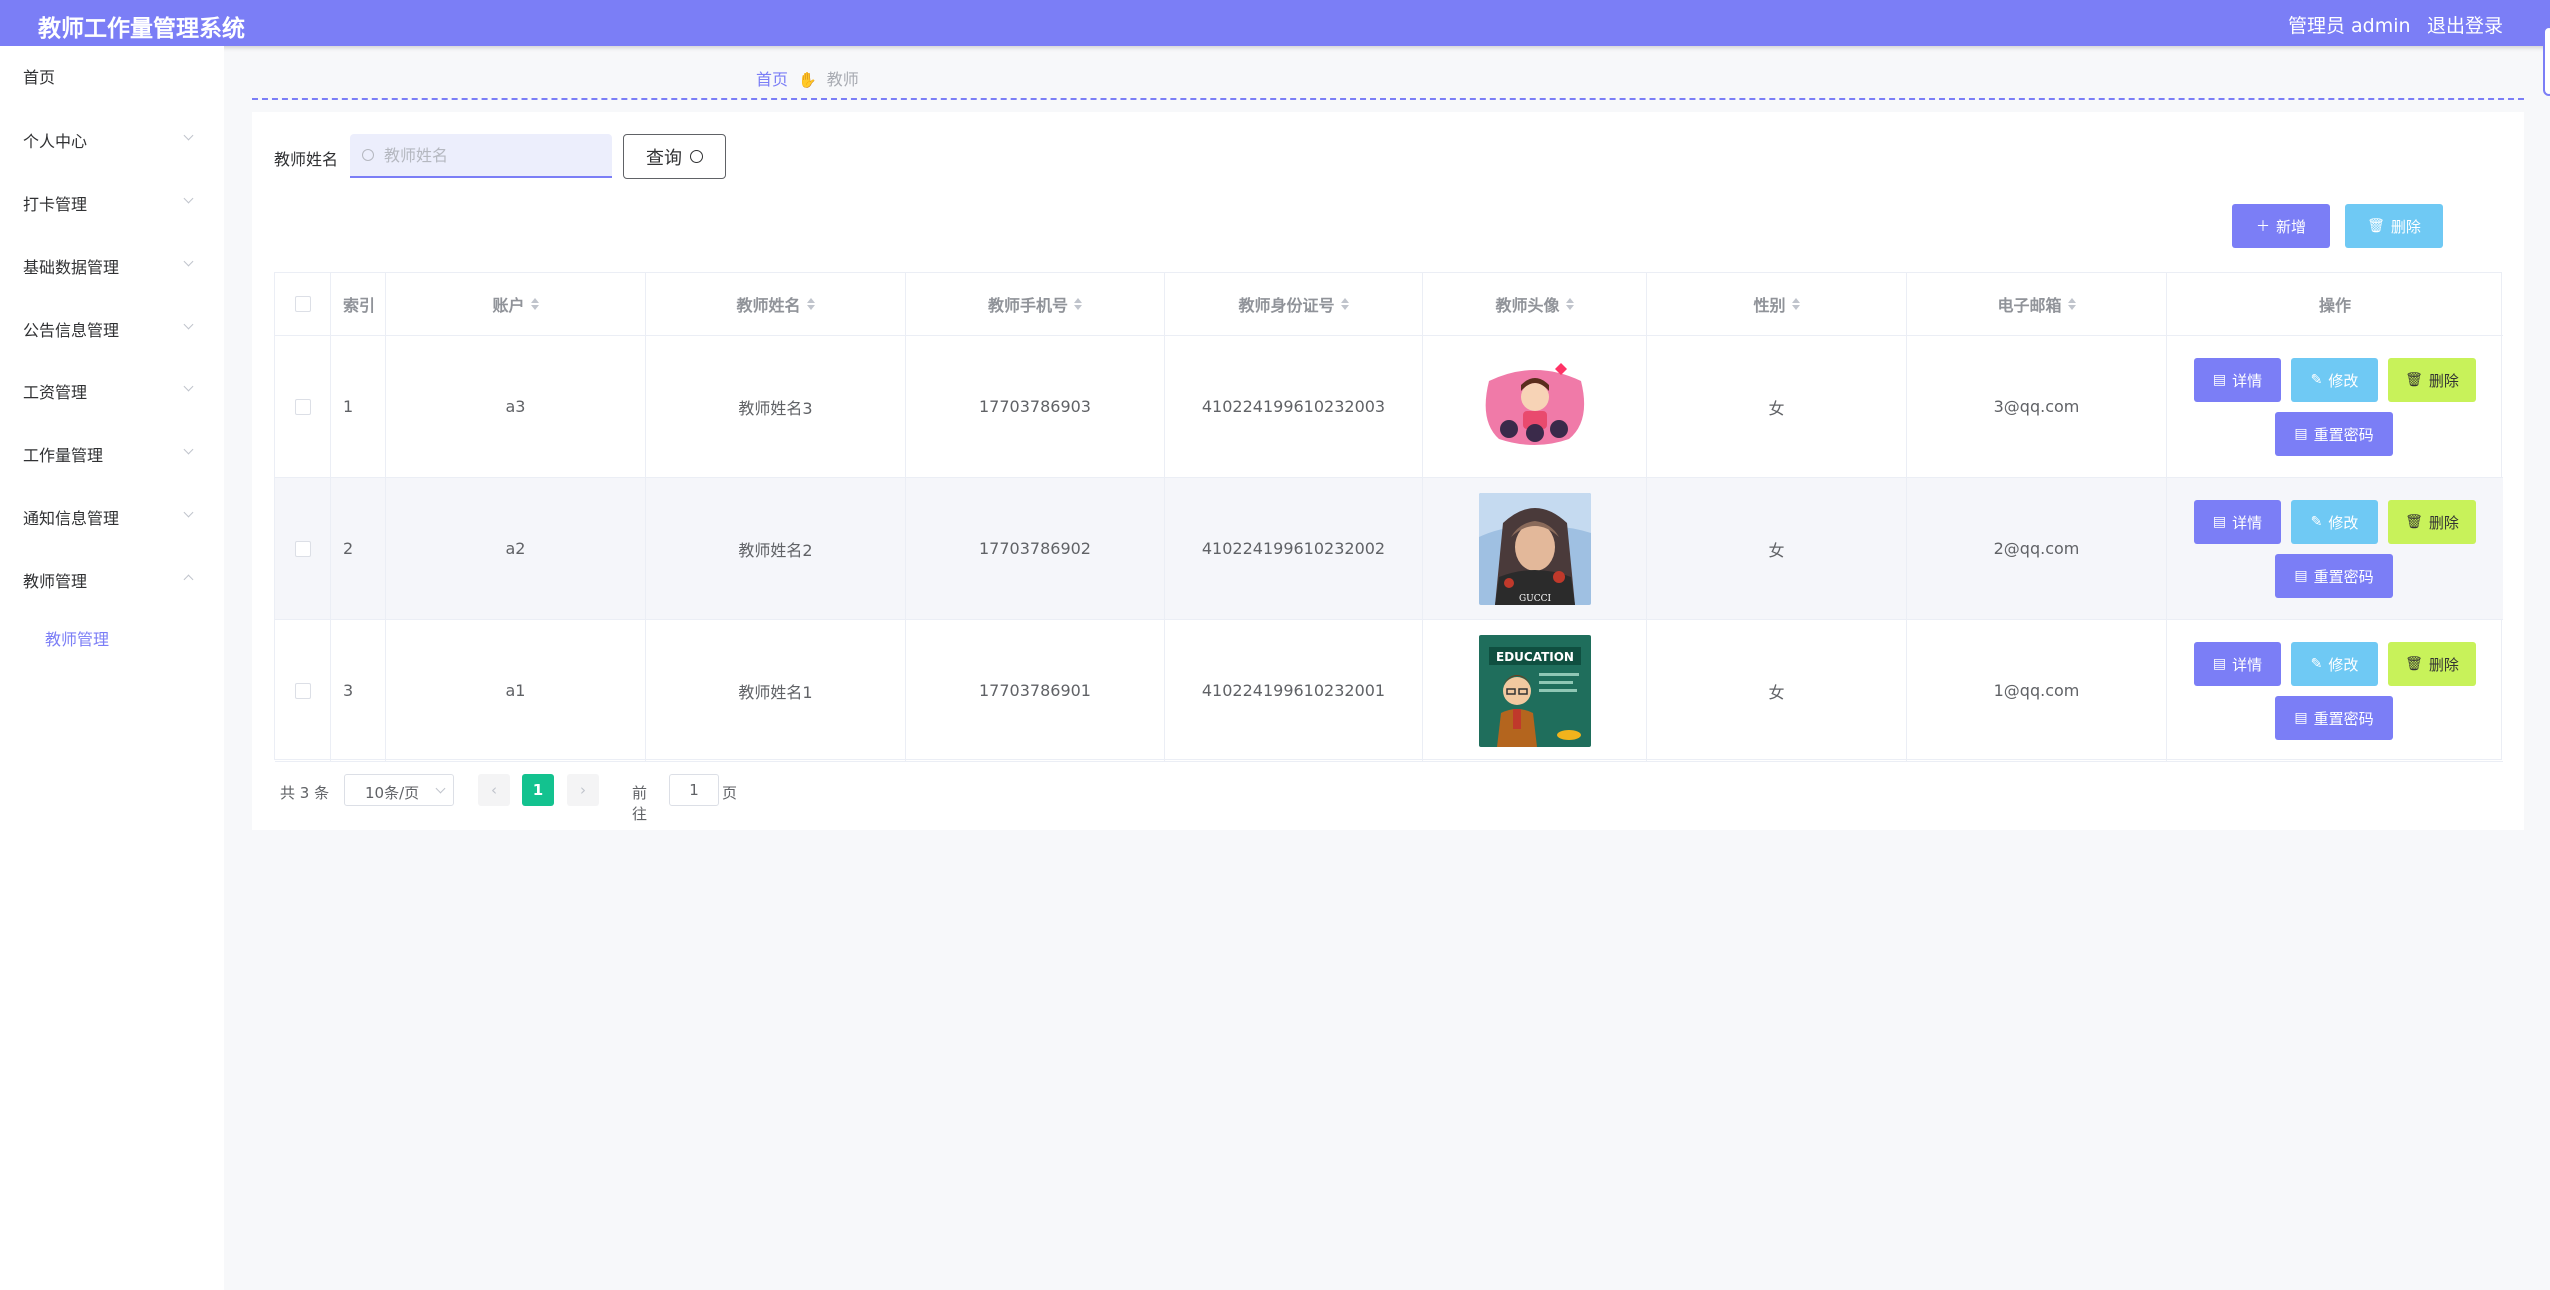 The height and width of the screenshot is (1290, 2550). Describe the element at coordinates (2247, 522) in the screenshot. I see `detail-label: 详情` at that location.